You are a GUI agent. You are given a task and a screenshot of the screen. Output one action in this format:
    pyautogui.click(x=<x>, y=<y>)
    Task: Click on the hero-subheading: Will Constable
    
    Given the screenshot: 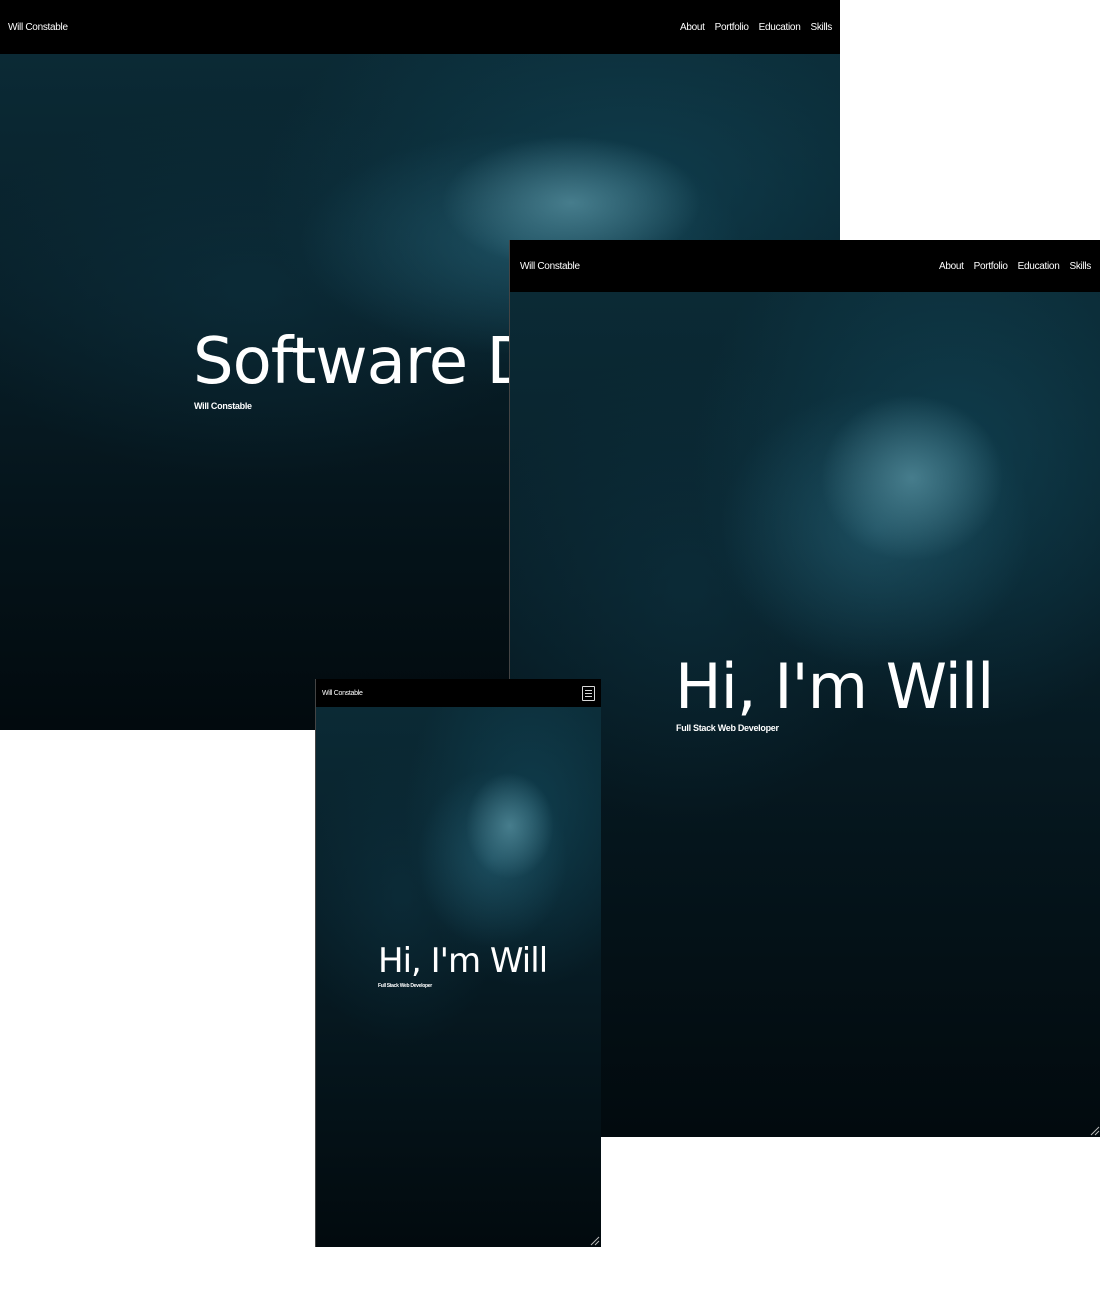 What is the action you would take?
    pyautogui.click(x=223, y=406)
    